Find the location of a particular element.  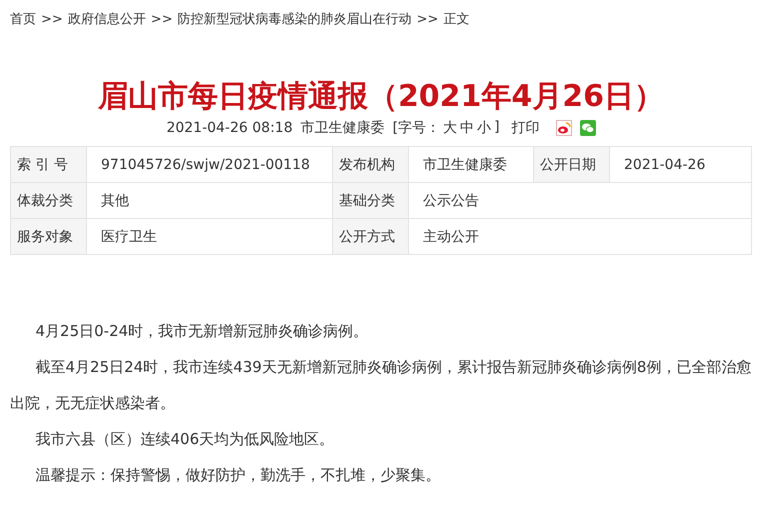

info-value: 主动公开 is located at coordinates (580, 236).